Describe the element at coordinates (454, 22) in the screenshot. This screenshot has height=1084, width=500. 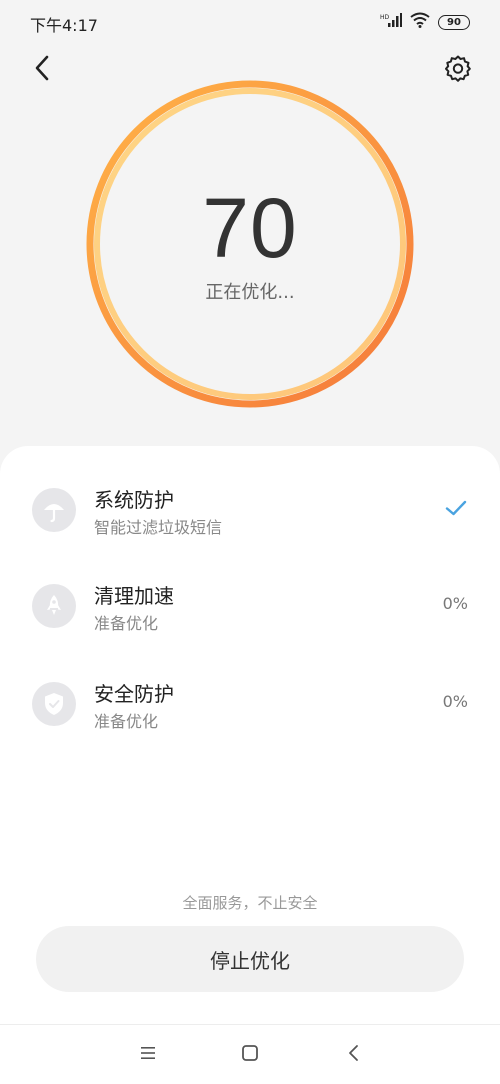
I see `battery-icon: 90` at that location.